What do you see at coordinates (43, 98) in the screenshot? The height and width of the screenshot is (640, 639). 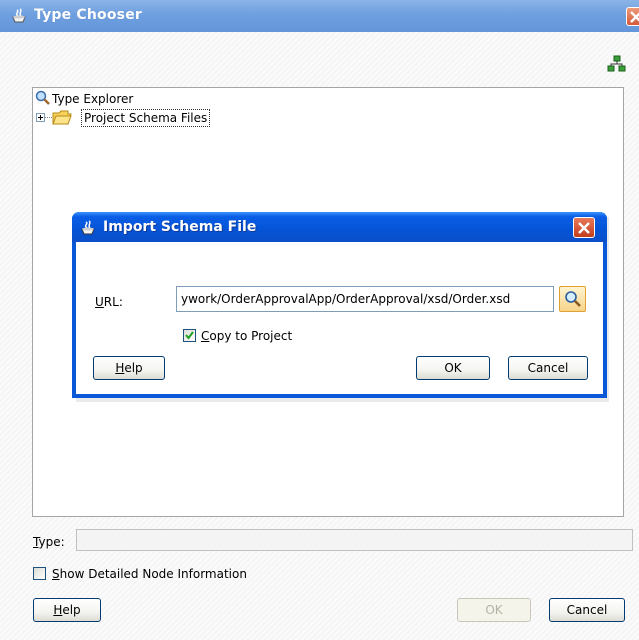 I see `magnifier-icon` at bounding box center [43, 98].